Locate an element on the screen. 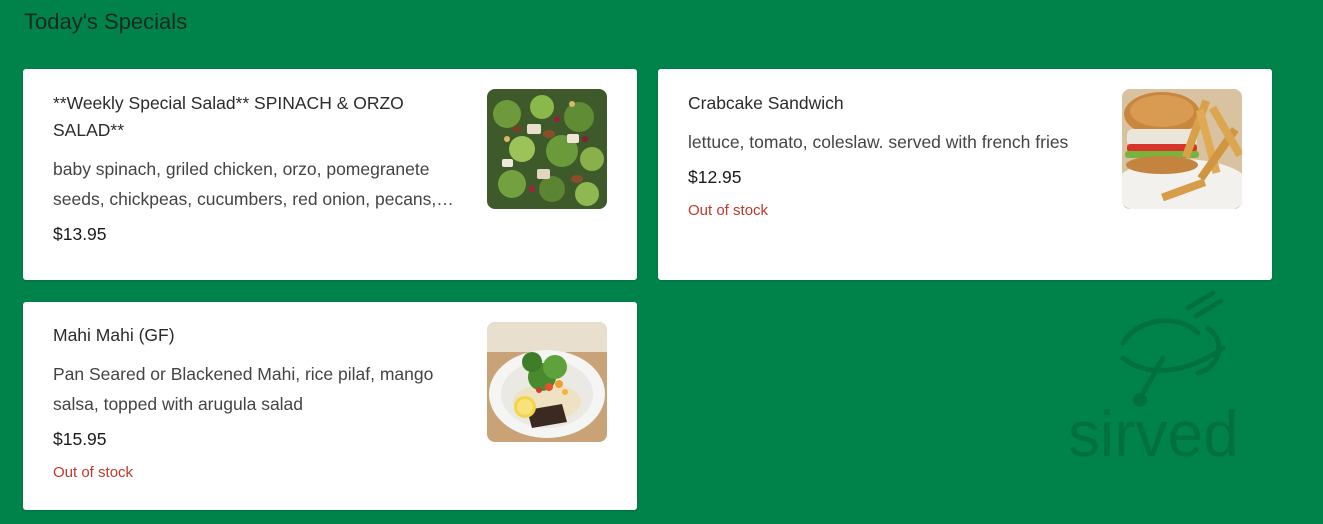  item-price: $13.95 is located at coordinates (80, 234).